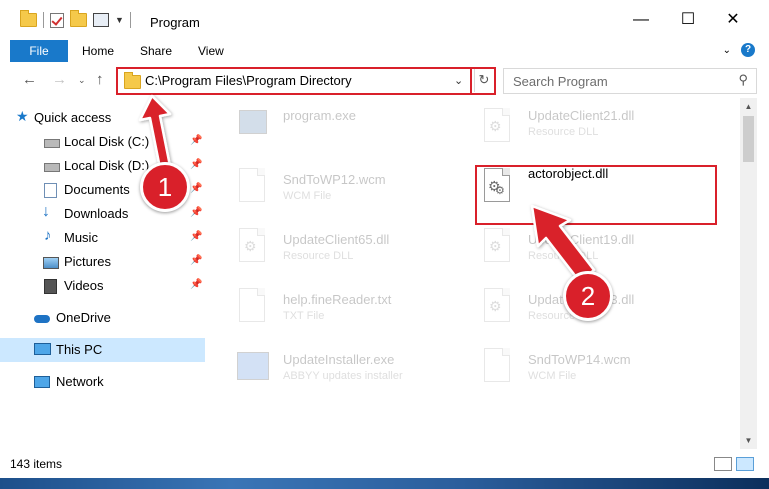  Describe the element at coordinates (211, 51) in the screenshot. I see `tab-view: View` at that location.